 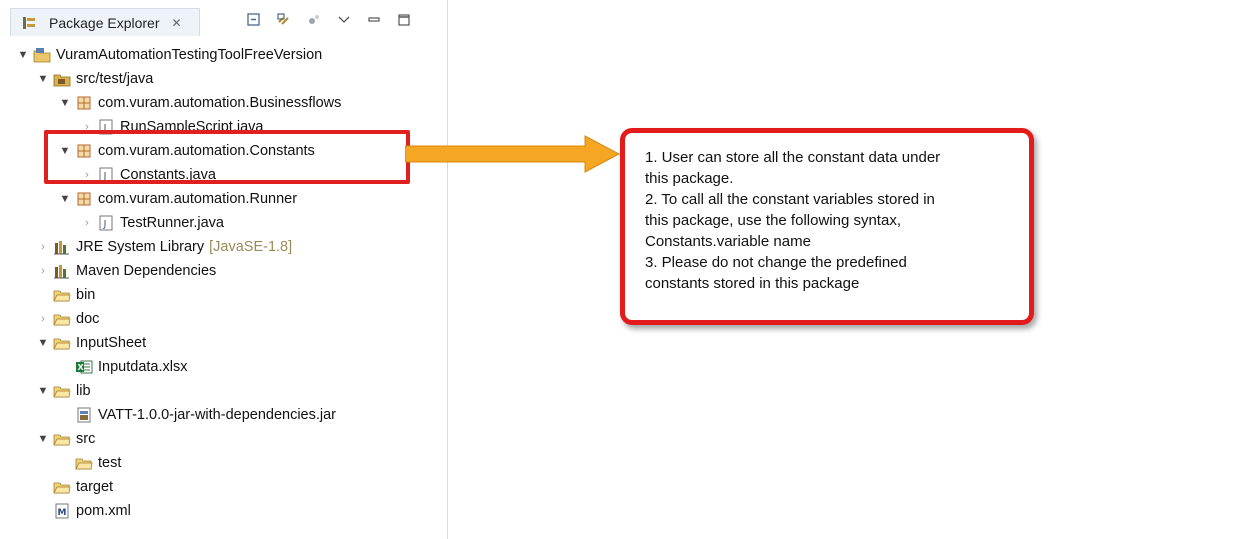 I want to click on tree-item-package: ▼ com.vuram.automation.Runner, so click(x=178, y=199).